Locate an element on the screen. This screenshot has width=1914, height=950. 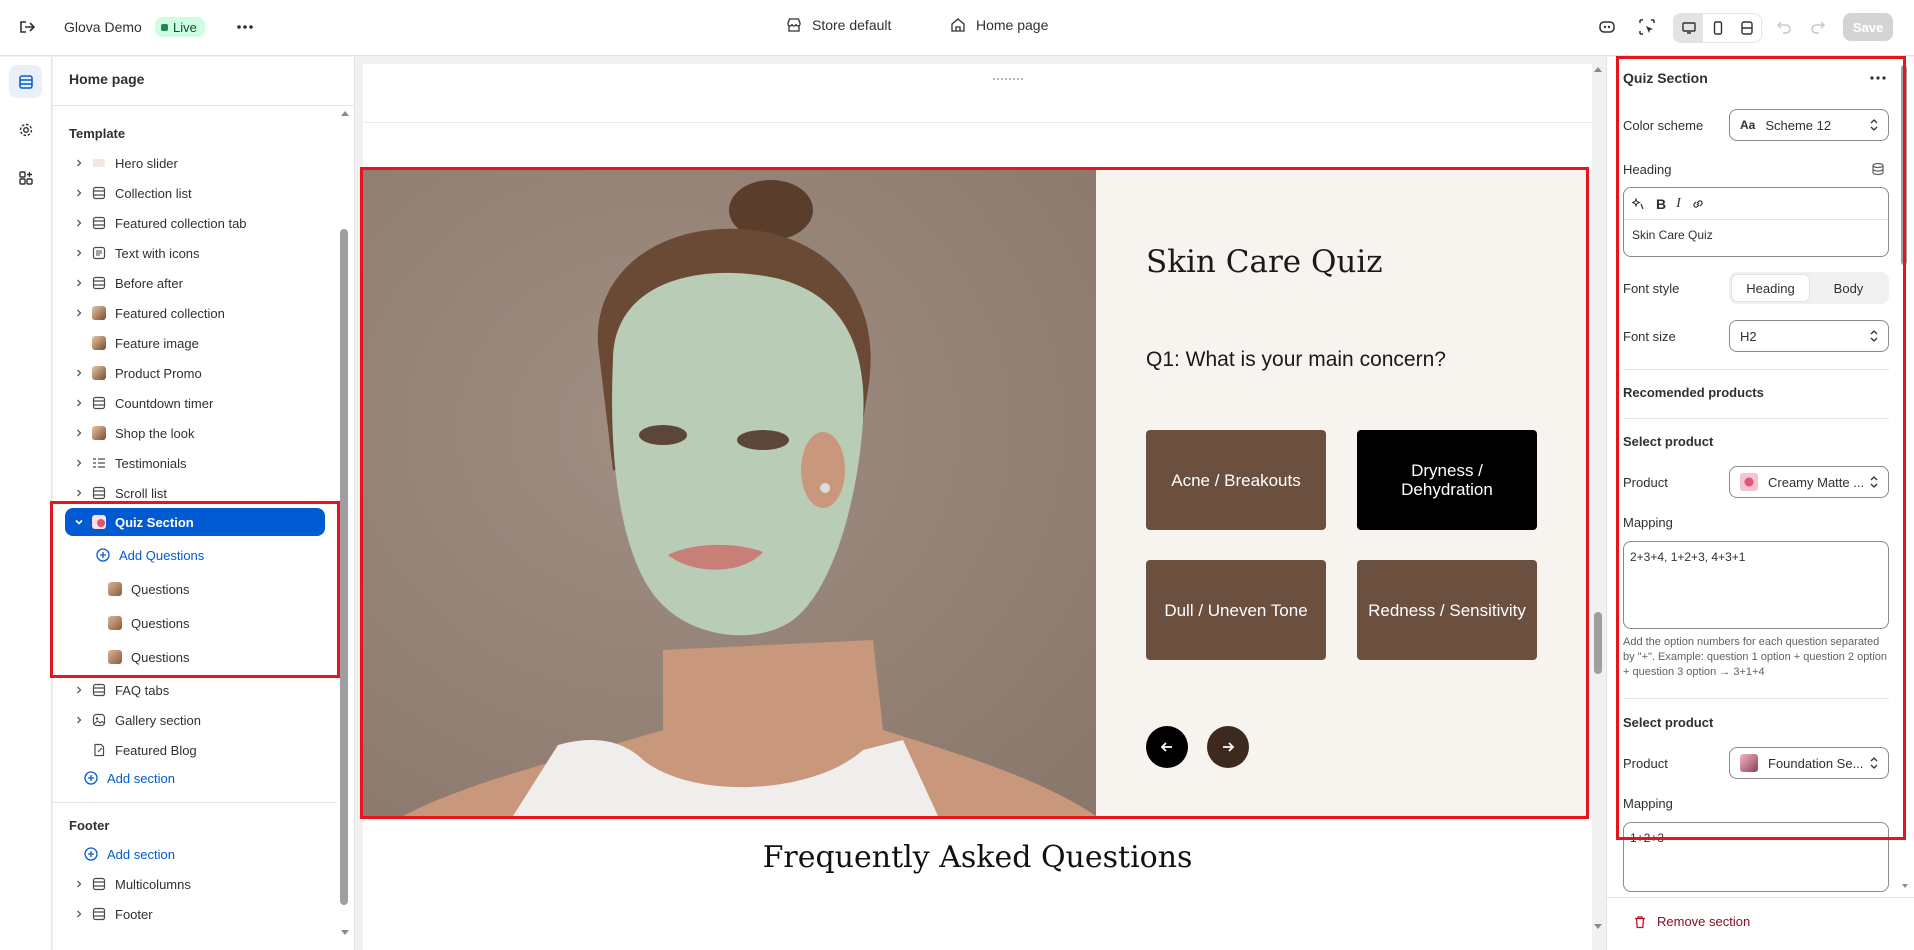
exit-icon is located at coordinates (27, 27).